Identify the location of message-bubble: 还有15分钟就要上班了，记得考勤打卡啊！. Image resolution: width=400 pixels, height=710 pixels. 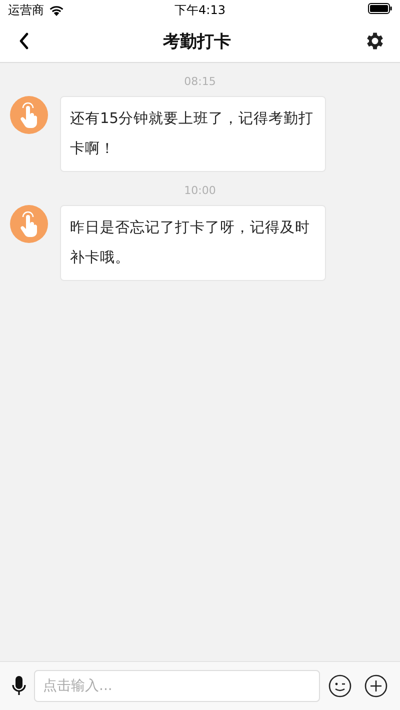
(193, 134).